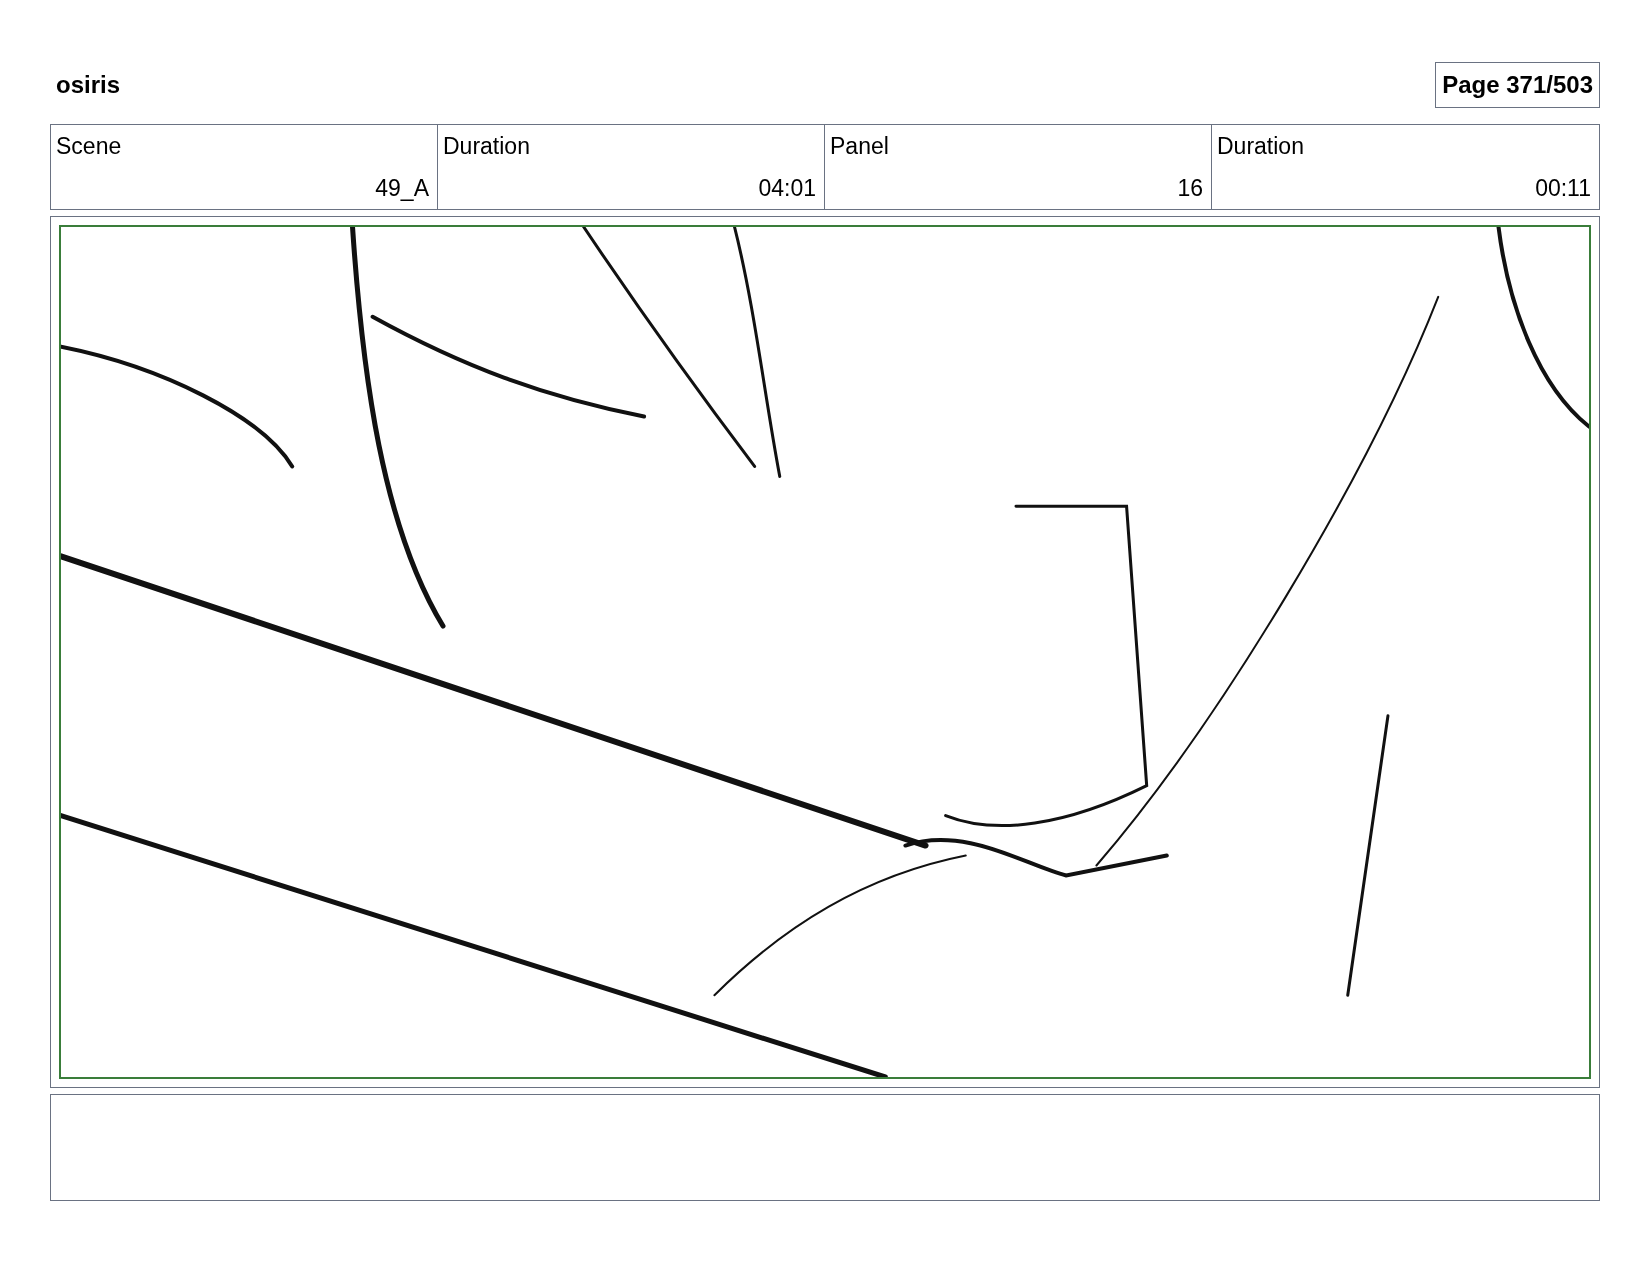 Image resolution: width=1650 pixels, height=1275 pixels. Describe the element at coordinates (860, 146) in the screenshot. I see `field-label: Panel` at that location.